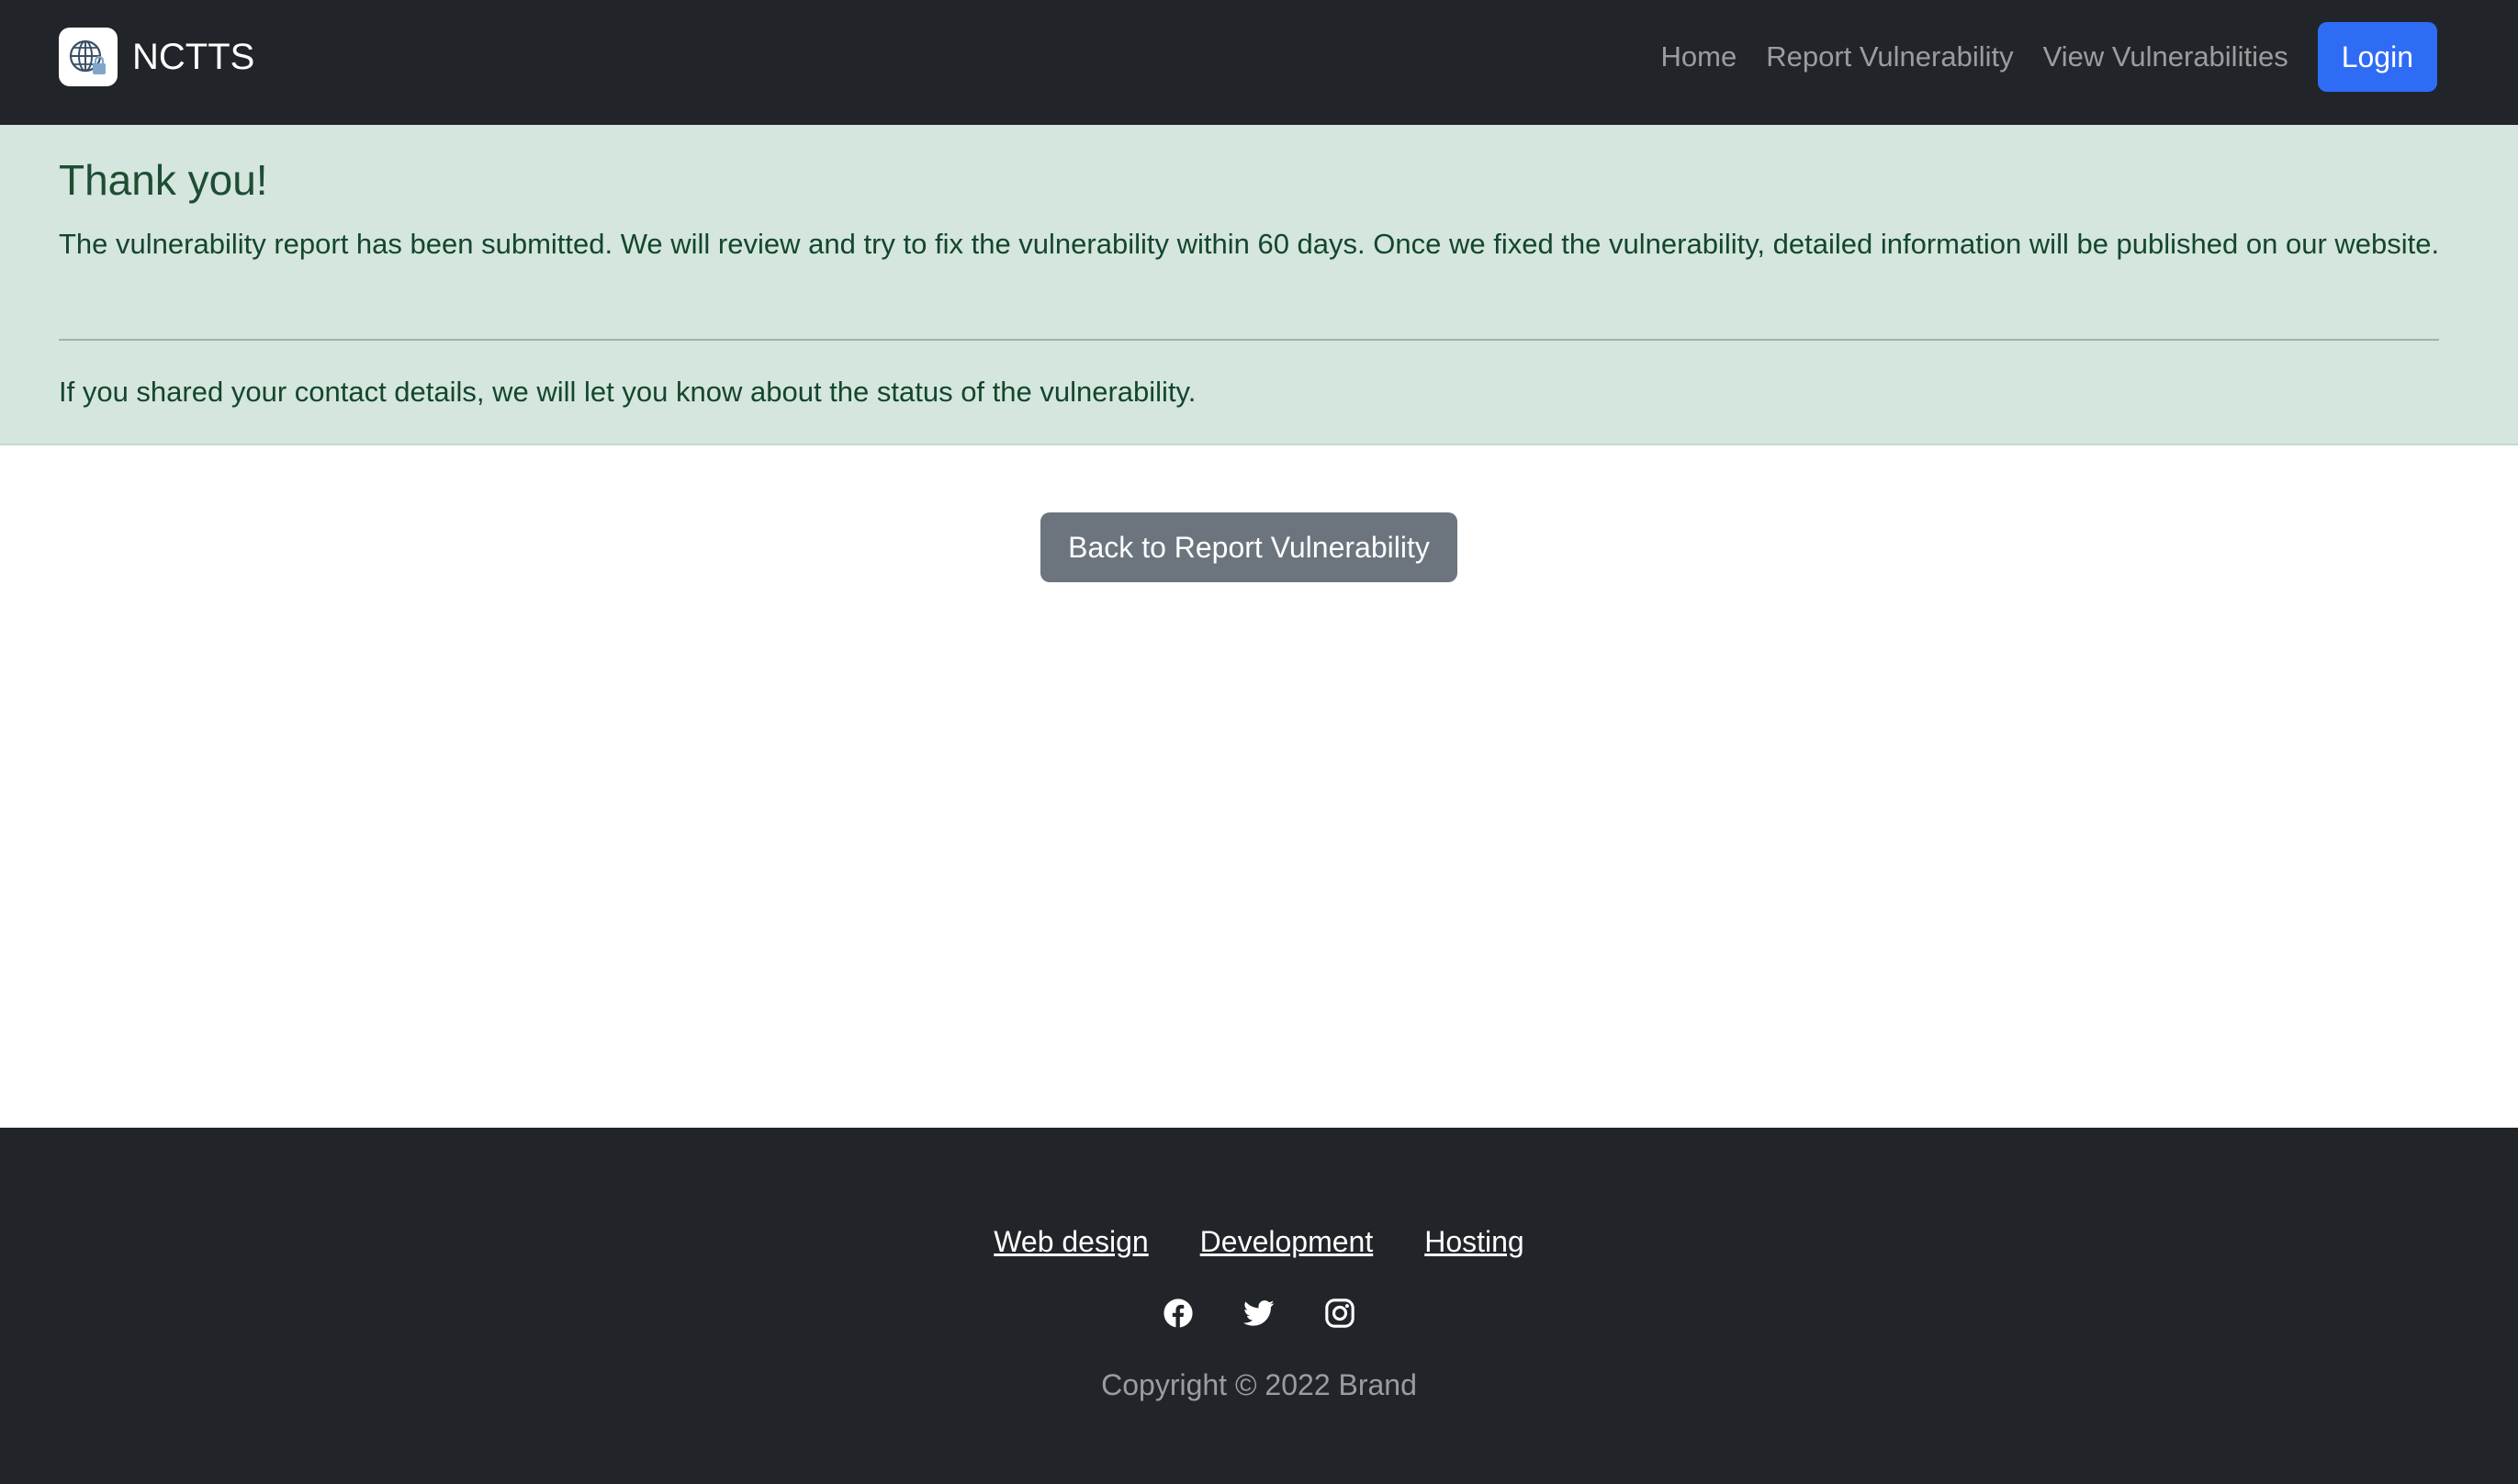  Describe the element at coordinates (1699, 57) in the screenshot. I see `nav-link-home: Home` at that location.